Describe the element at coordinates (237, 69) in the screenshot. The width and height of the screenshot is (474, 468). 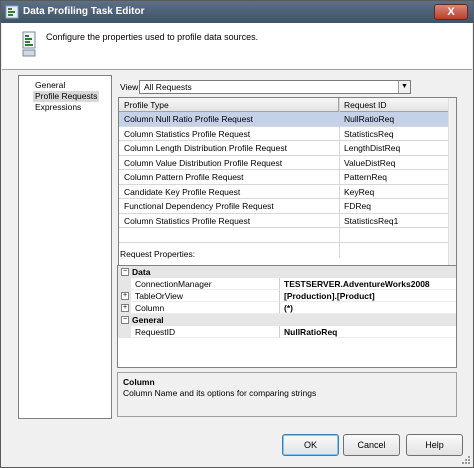
I see `header-separator` at that location.